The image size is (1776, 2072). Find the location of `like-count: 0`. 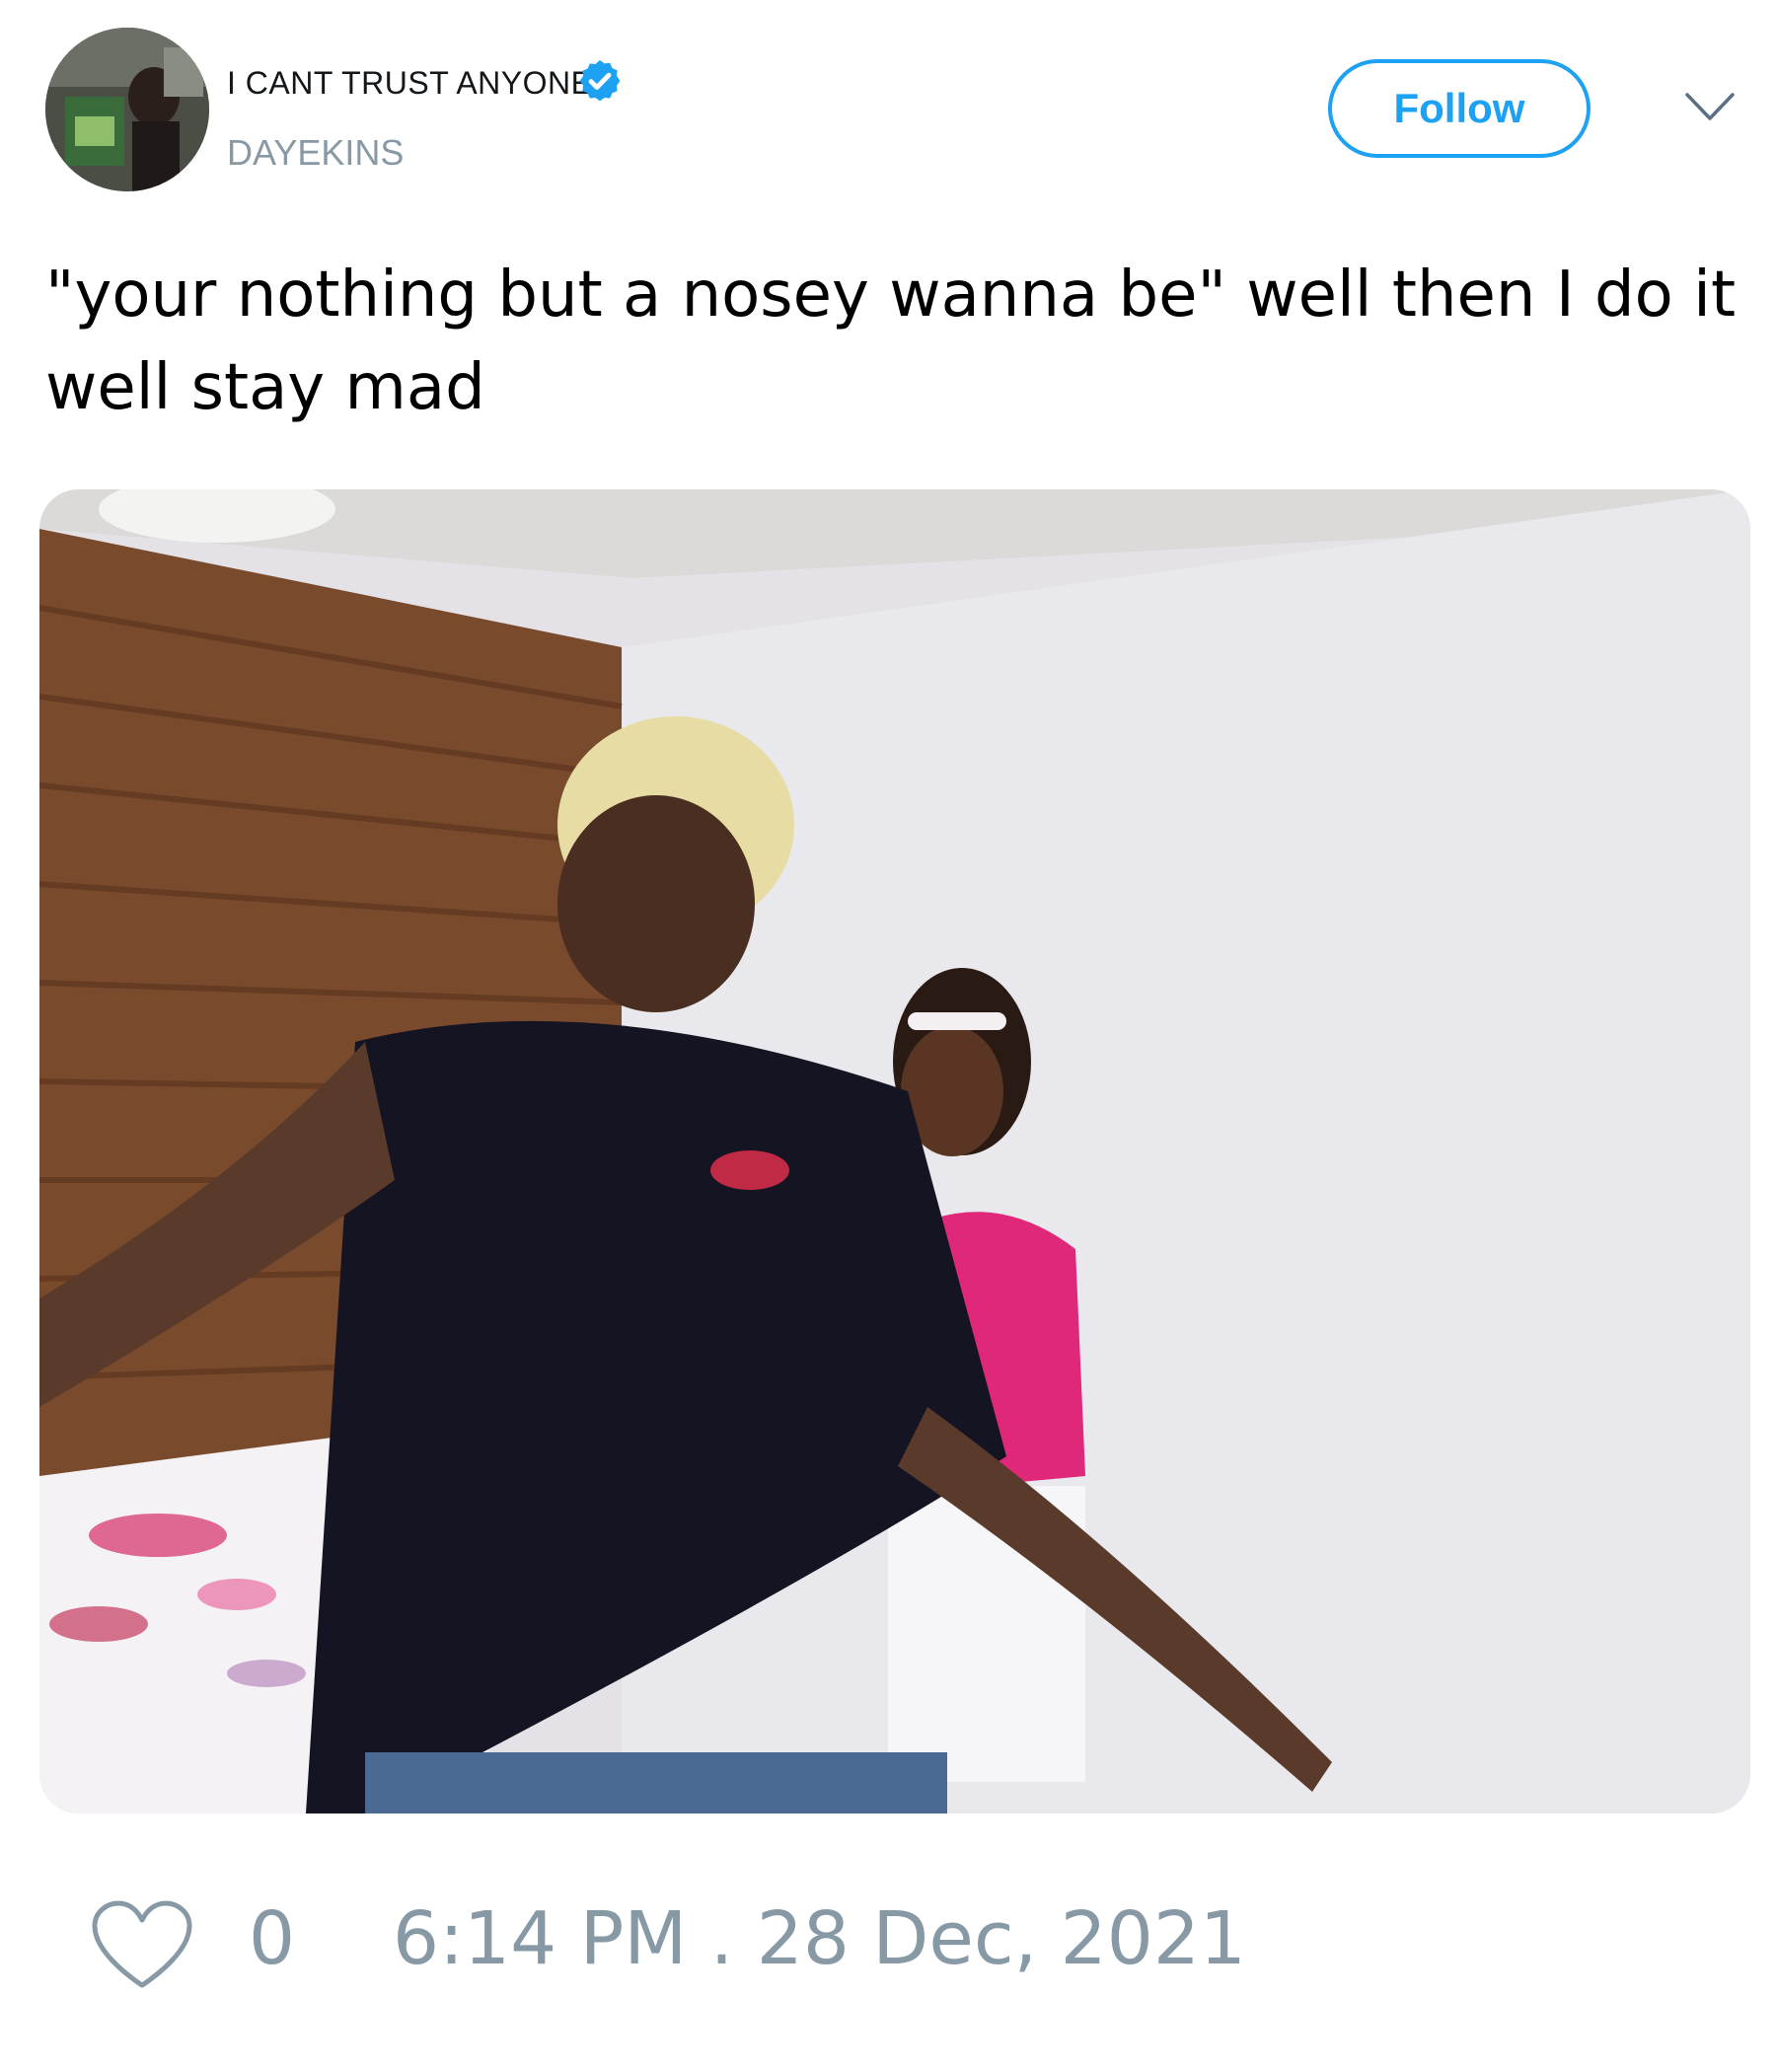

like-count: 0 is located at coordinates (272, 1939).